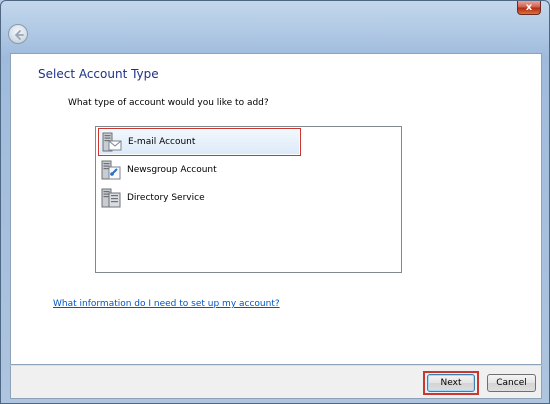 Image resolution: width=550 pixels, height=404 pixels. Describe the element at coordinates (162, 142) in the screenshot. I see `list-item-label: E-mail Account` at that location.